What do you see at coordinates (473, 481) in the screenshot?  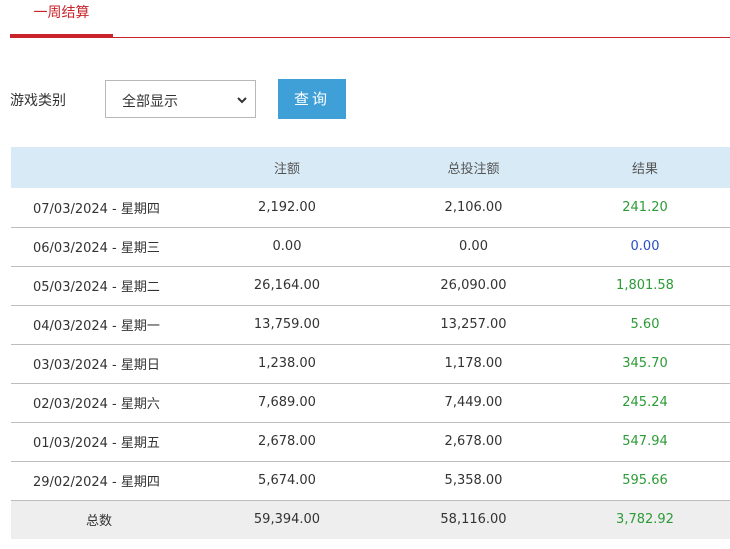 I see `cell-total-bet: 5,358.00` at bounding box center [473, 481].